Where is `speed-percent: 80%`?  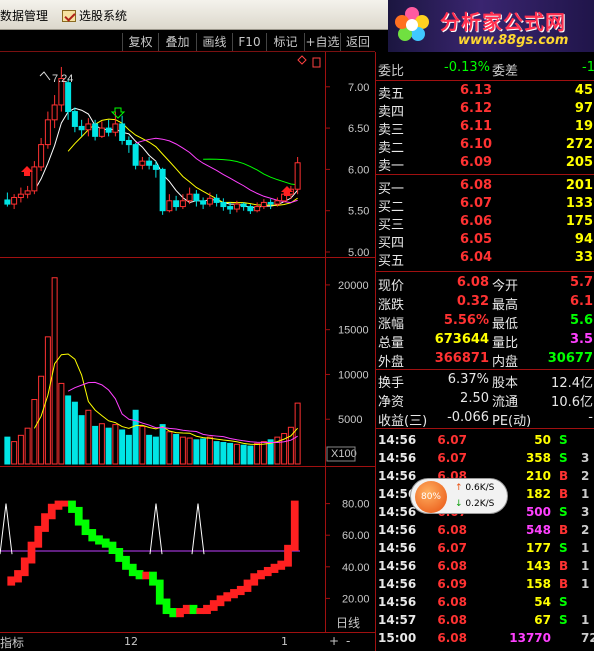
speed-percent: 80% is located at coordinates (431, 497).